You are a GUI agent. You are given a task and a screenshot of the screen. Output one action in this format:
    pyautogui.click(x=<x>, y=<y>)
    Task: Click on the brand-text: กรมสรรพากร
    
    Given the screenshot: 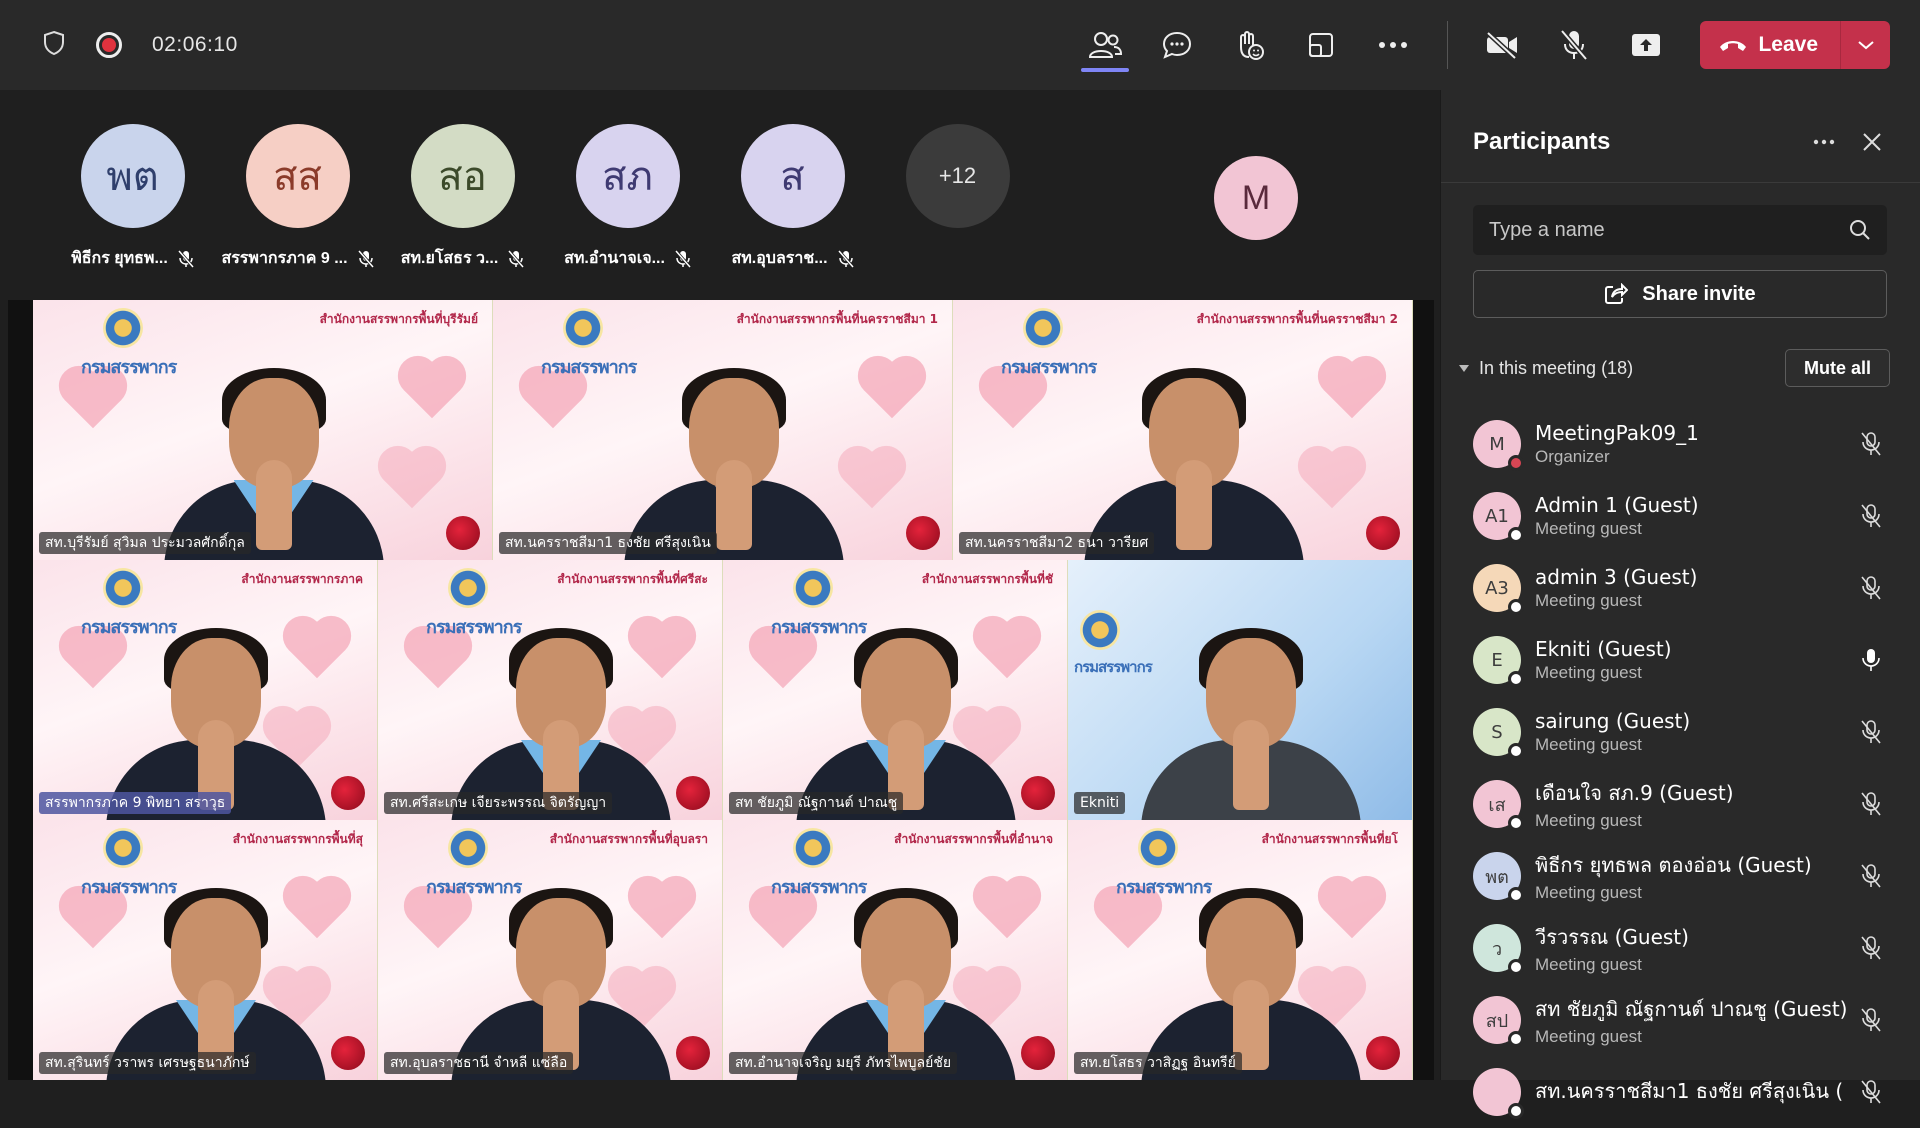 What is the action you would take?
    pyautogui.click(x=129, y=367)
    